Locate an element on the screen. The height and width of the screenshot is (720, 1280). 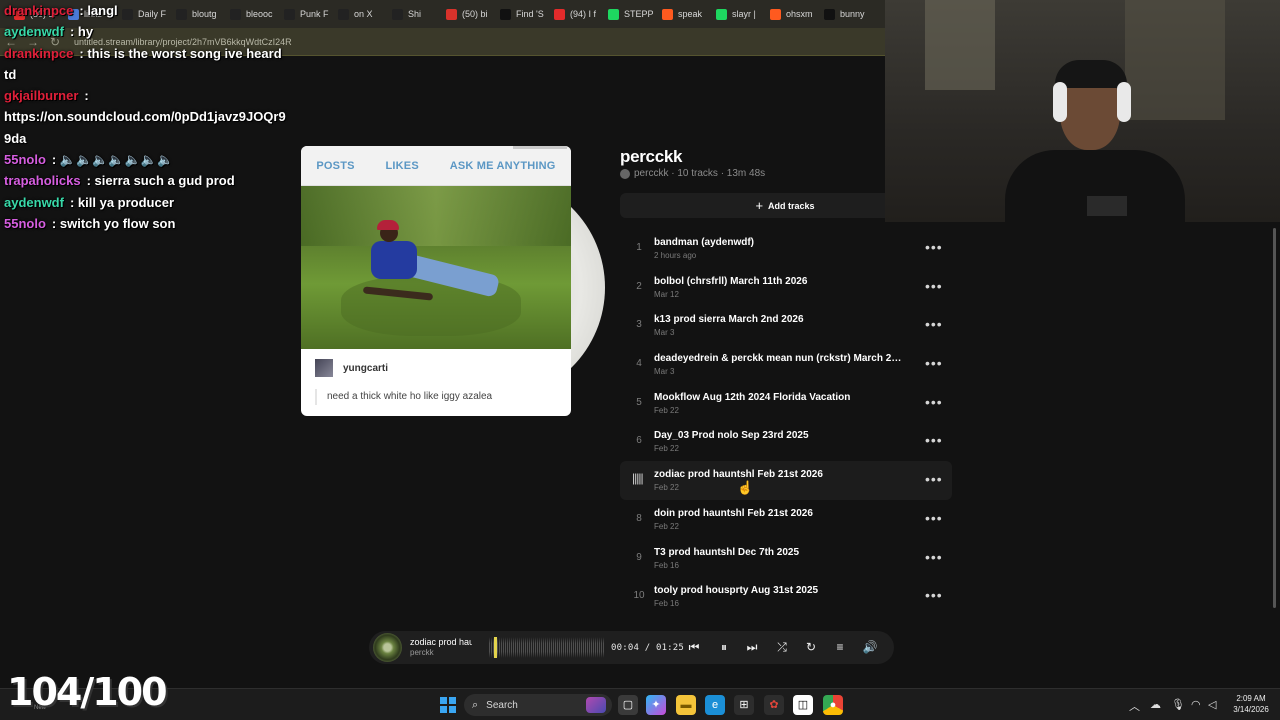
search-icon: ⌕ is located at coordinates (475, 704).